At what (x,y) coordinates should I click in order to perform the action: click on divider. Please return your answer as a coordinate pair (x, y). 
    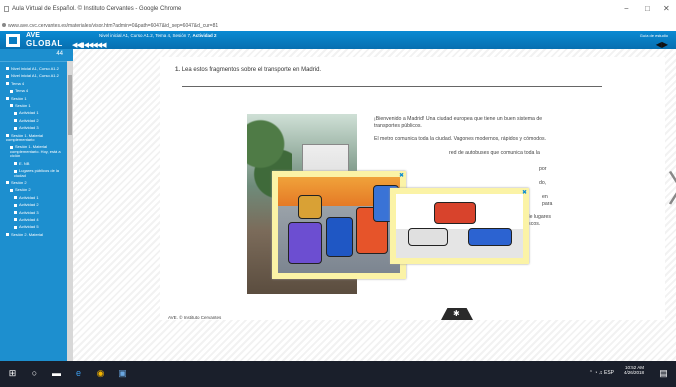
    Looking at the image, I should click on (392, 86).